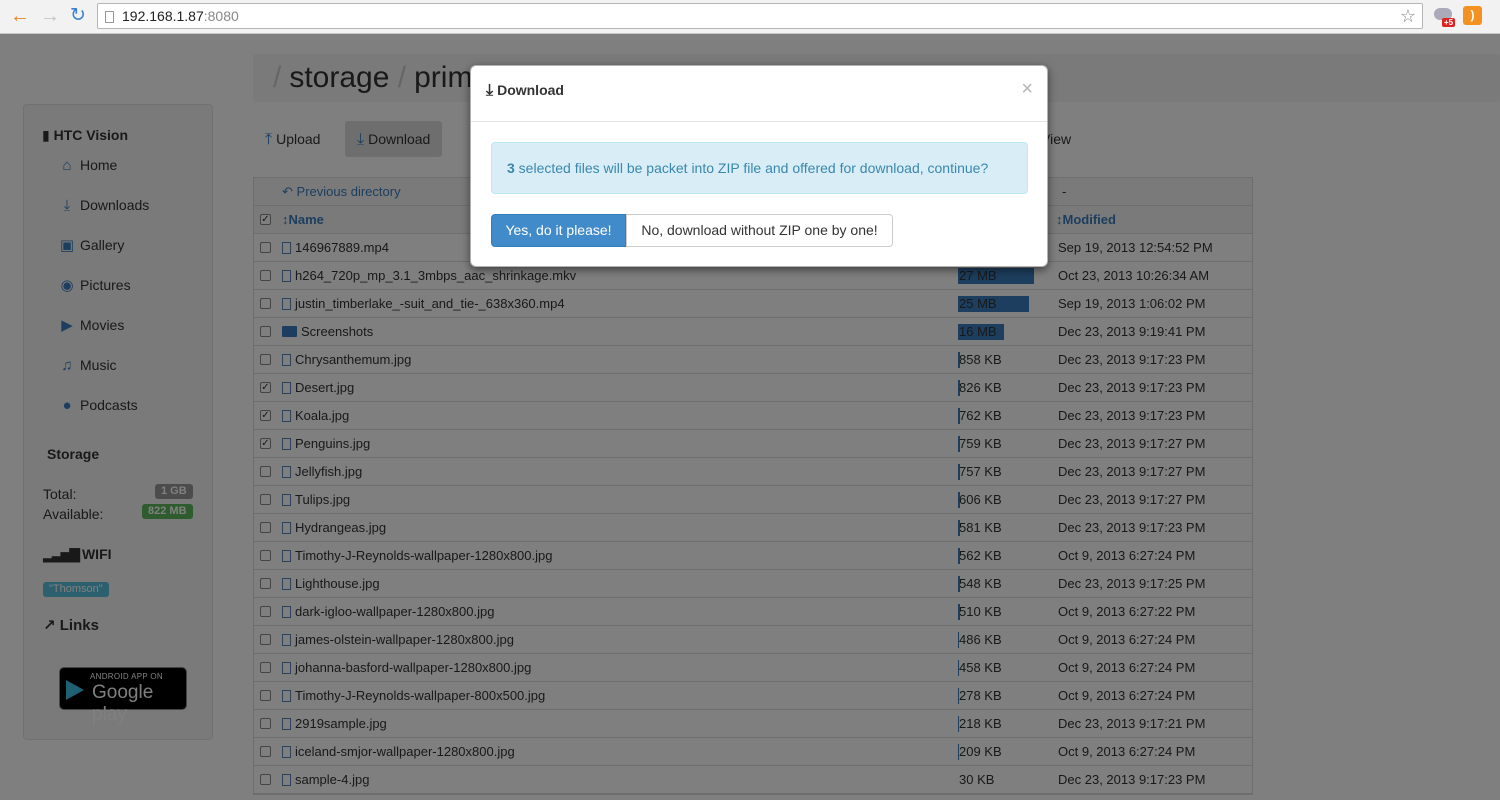  What do you see at coordinates (558, 230) in the screenshot?
I see `yes-zip-button: Yes, do it please!` at bounding box center [558, 230].